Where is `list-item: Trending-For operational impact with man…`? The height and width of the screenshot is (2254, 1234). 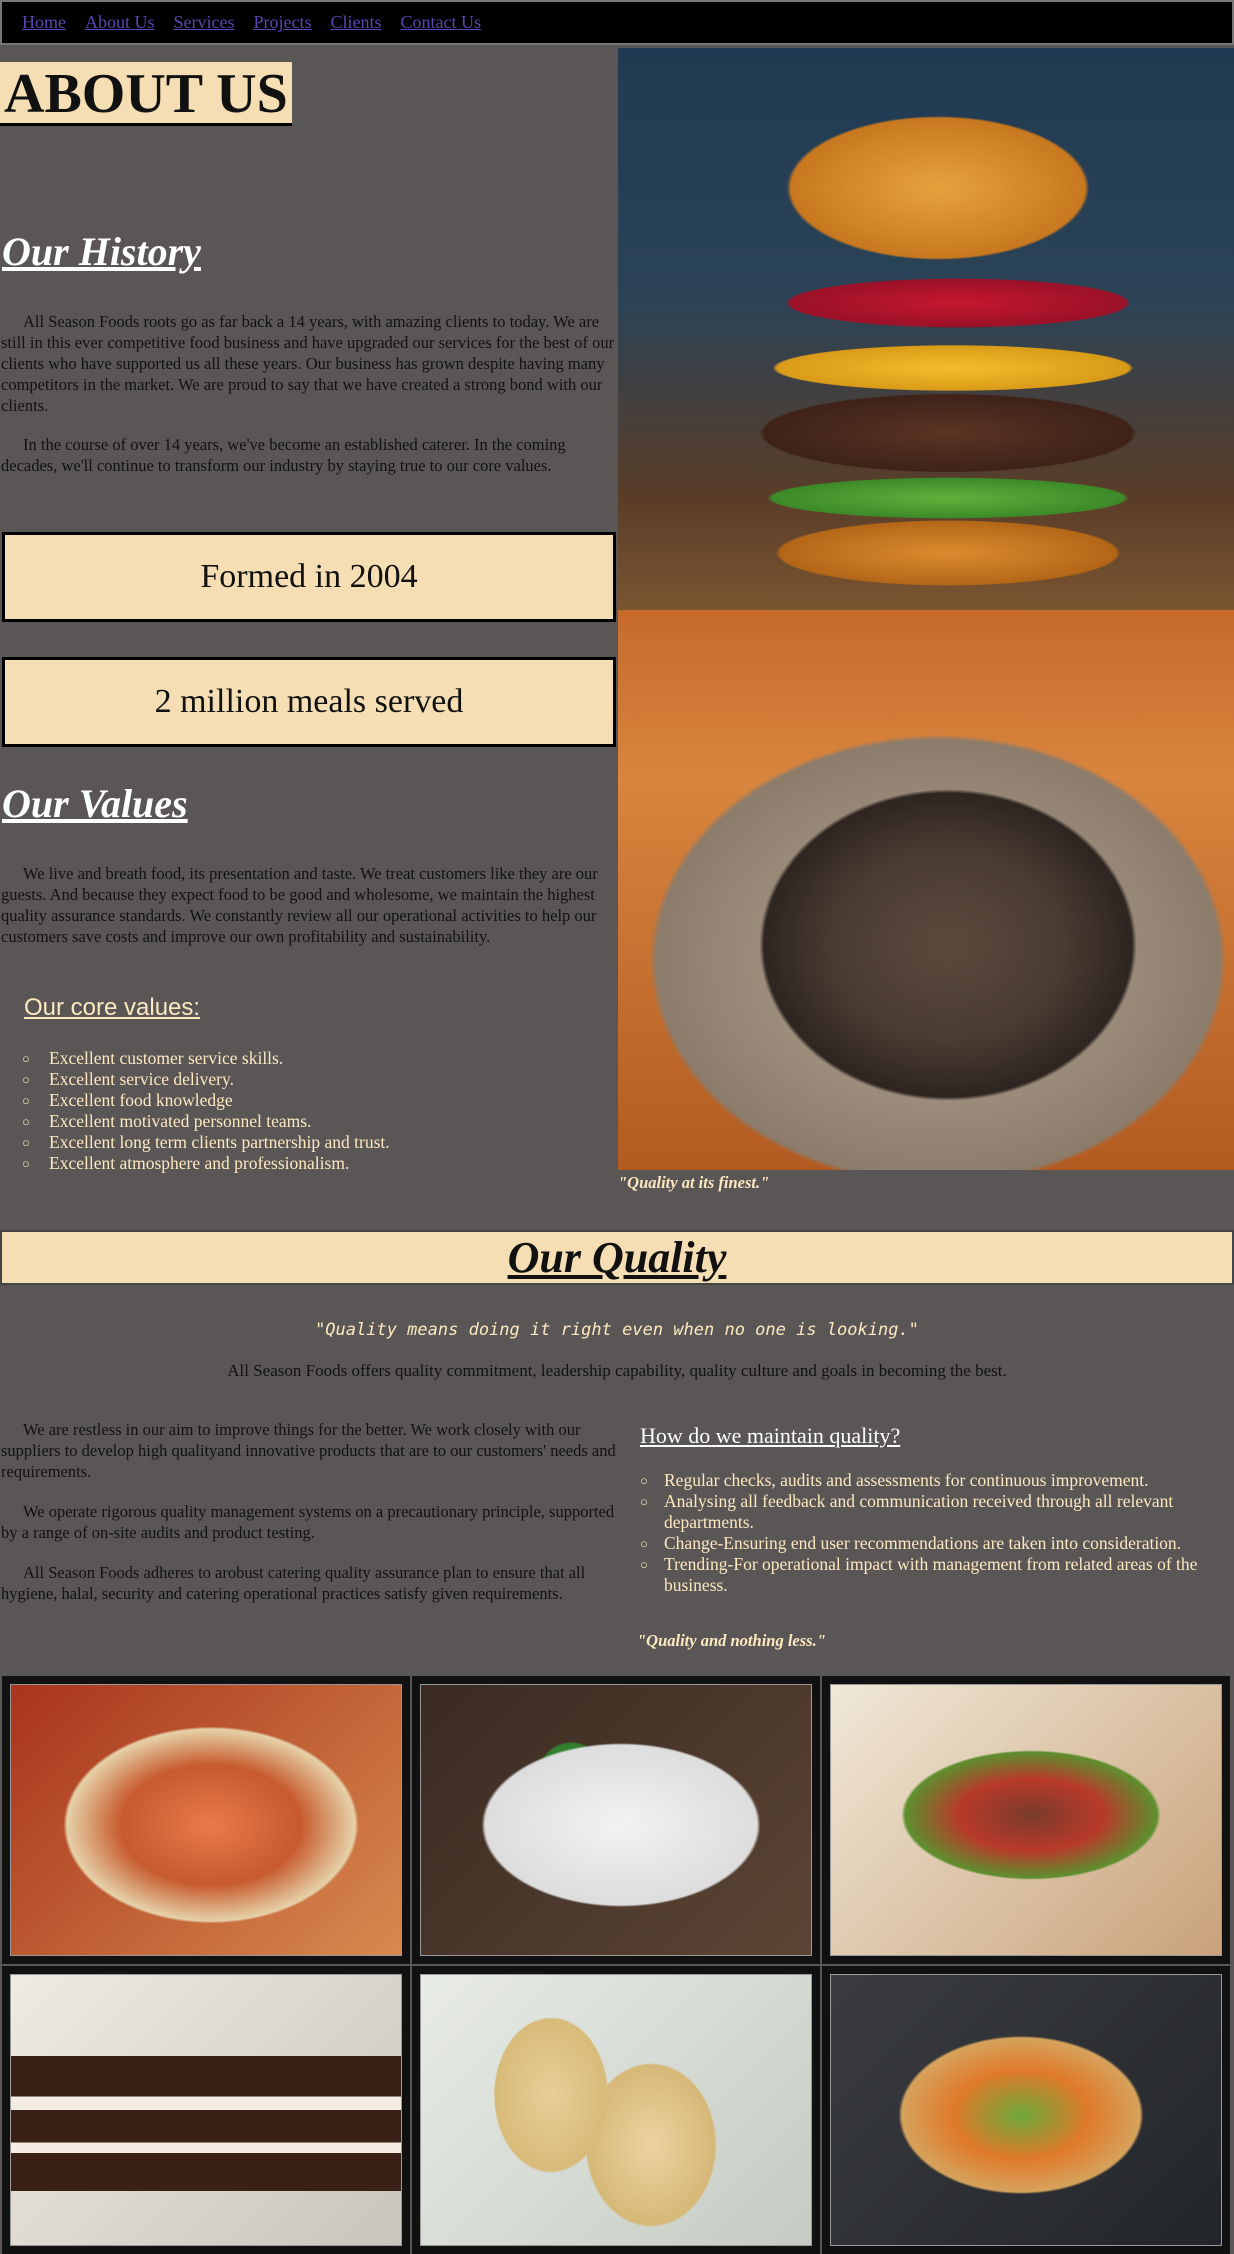
list-item: Trending-For operational impact with man… is located at coordinates (935, 1575).